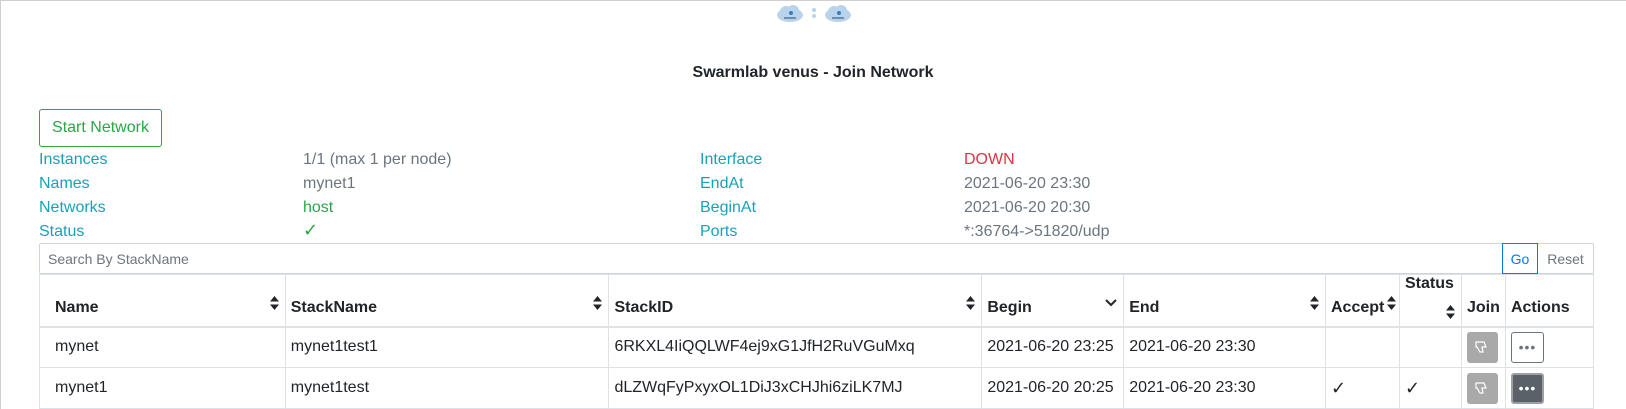 This screenshot has width=1626, height=409. I want to click on table-header-row: Name StackName StackID Begin End Accept, so click(817, 301).